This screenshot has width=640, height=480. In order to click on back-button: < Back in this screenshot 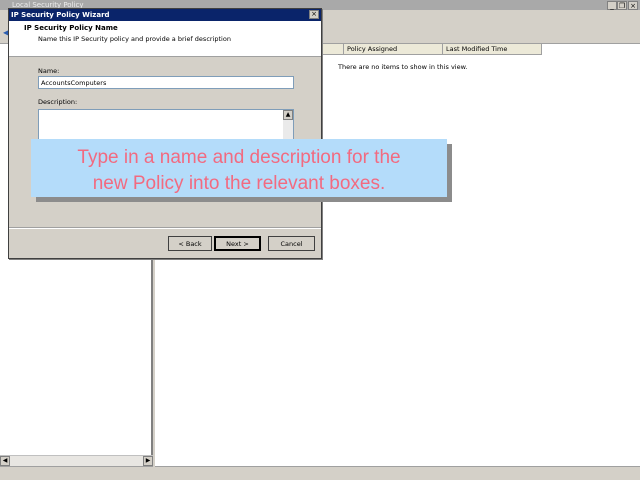, I will do `click(190, 243)`.